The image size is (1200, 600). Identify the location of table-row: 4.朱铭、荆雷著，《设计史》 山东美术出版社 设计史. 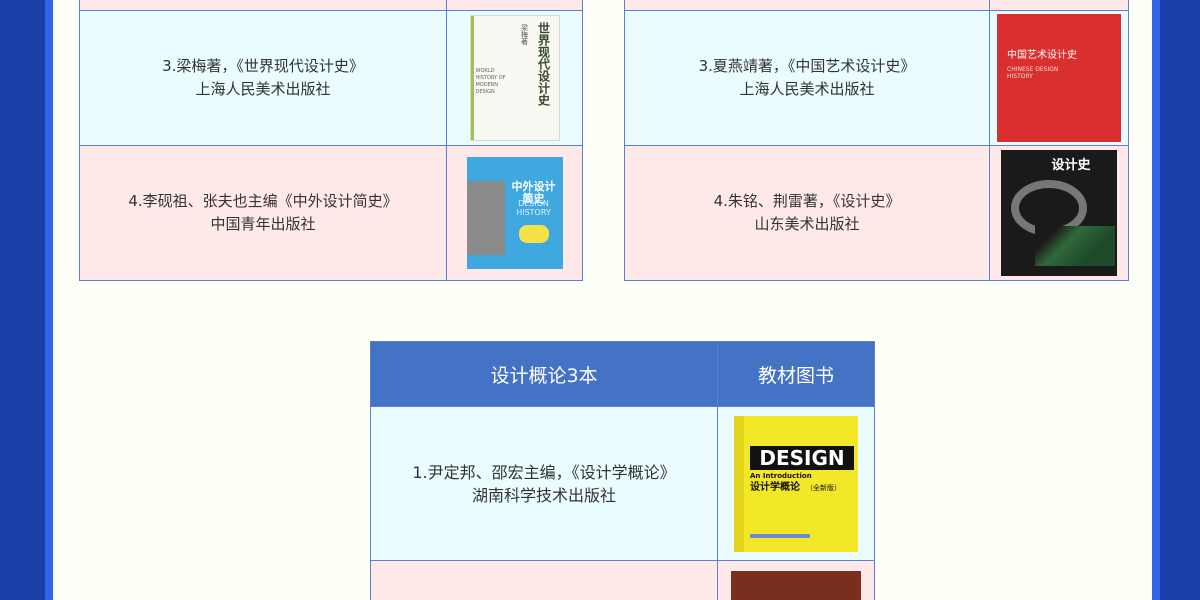
(876, 213).